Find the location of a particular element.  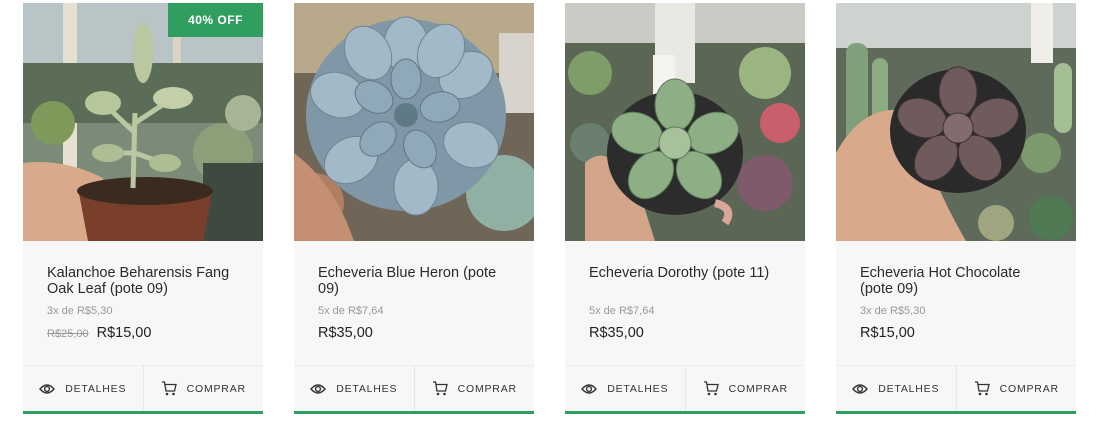

product-name: Echeveria Hot Chocolate (pote 09) is located at coordinates (956, 282).